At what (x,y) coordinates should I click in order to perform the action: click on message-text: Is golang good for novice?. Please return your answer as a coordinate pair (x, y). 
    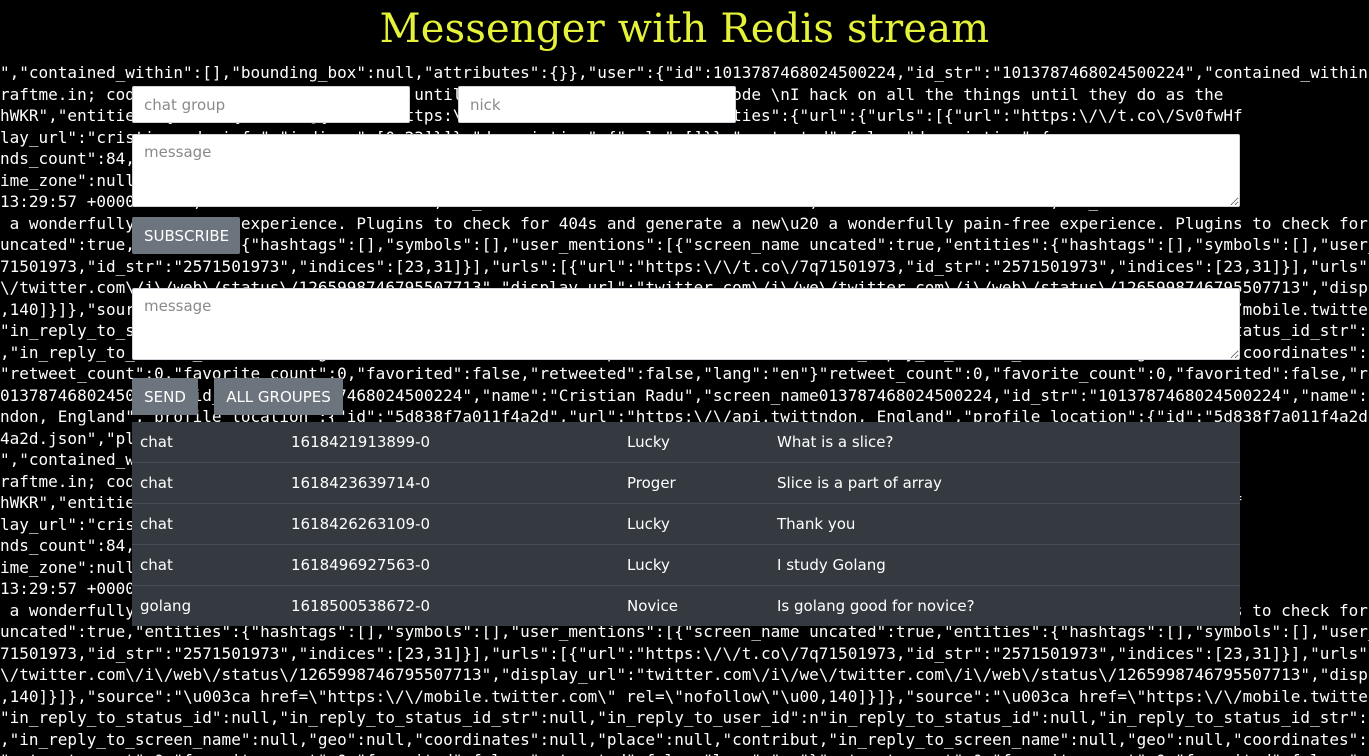
    Looking at the image, I should click on (1004, 605).